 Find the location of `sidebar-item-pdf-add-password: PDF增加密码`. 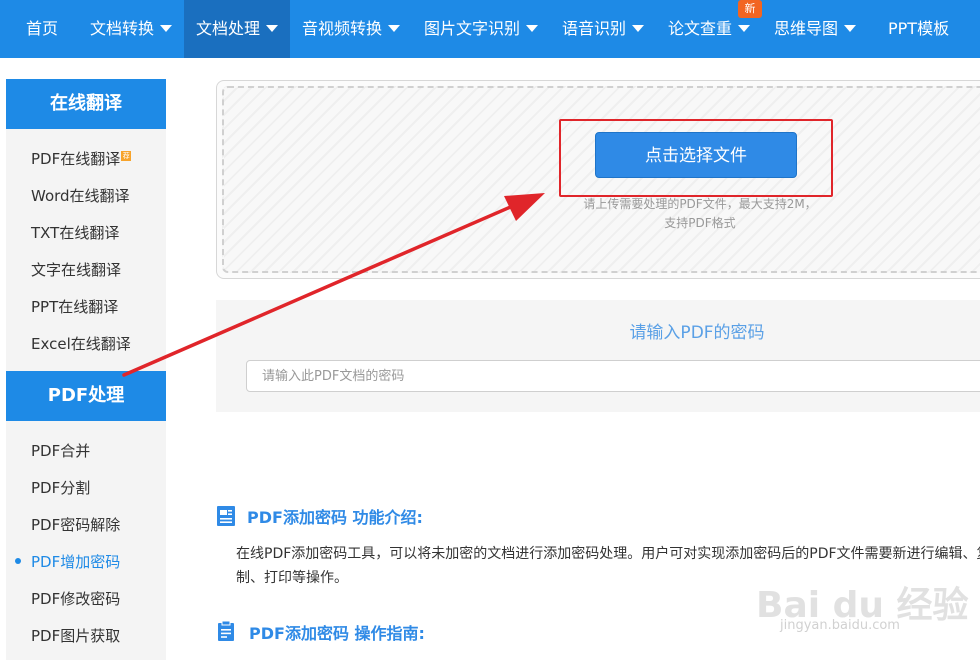

sidebar-item-pdf-add-password: PDF增加密码 is located at coordinates (75, 561).